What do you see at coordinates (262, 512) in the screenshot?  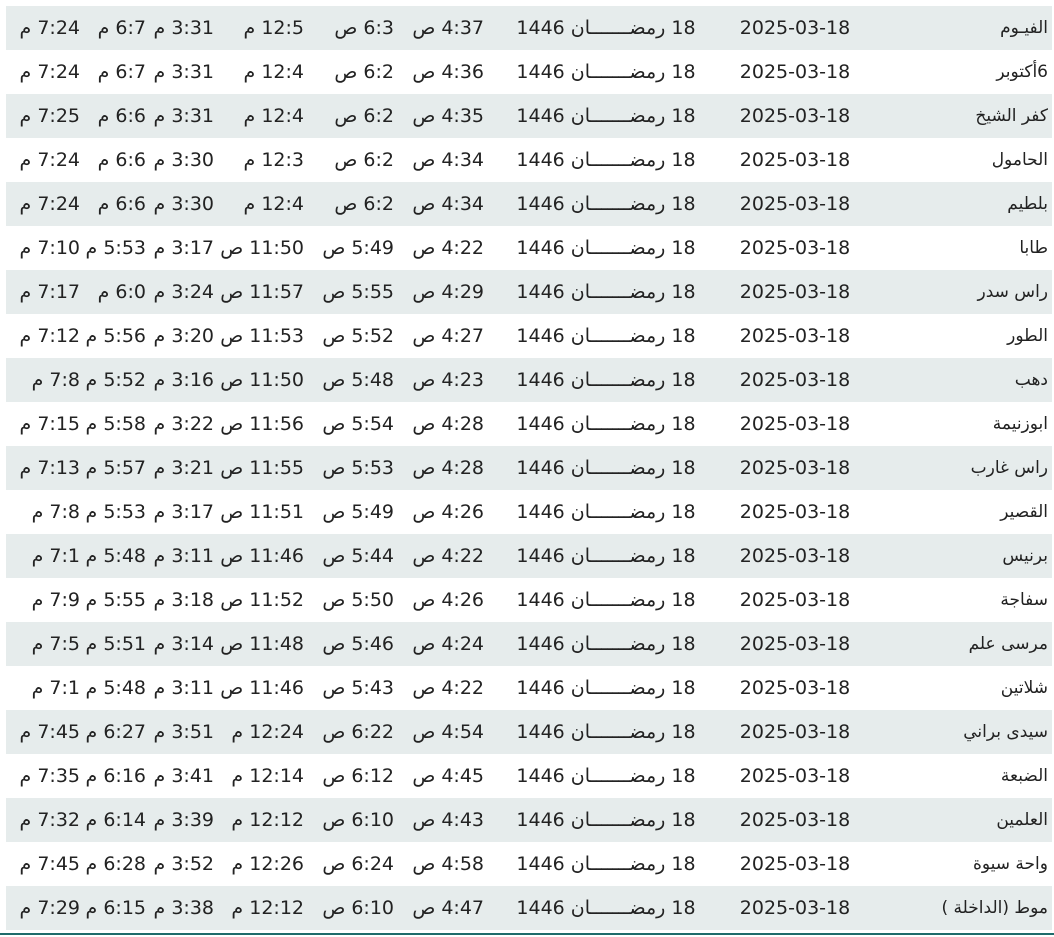 I see `dhuhr-time-cell: 11:51 ص` at bounding box center [262, 512].